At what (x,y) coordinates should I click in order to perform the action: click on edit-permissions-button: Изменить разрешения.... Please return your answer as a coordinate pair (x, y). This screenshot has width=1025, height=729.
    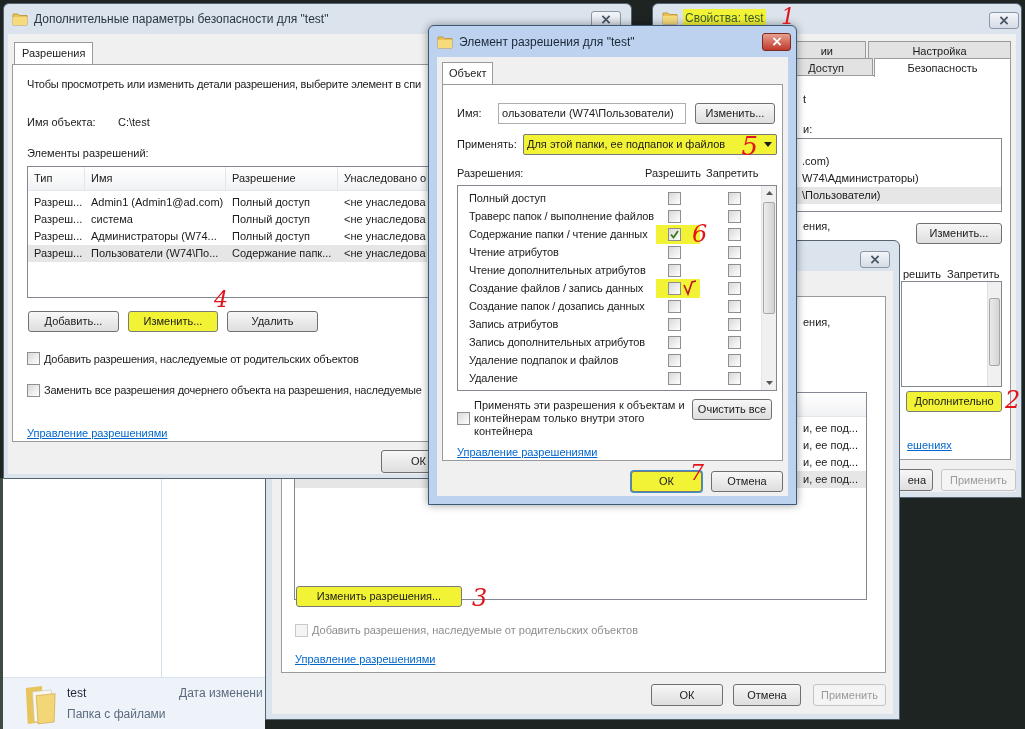
    Looking at the image, I should click on (379, 596).